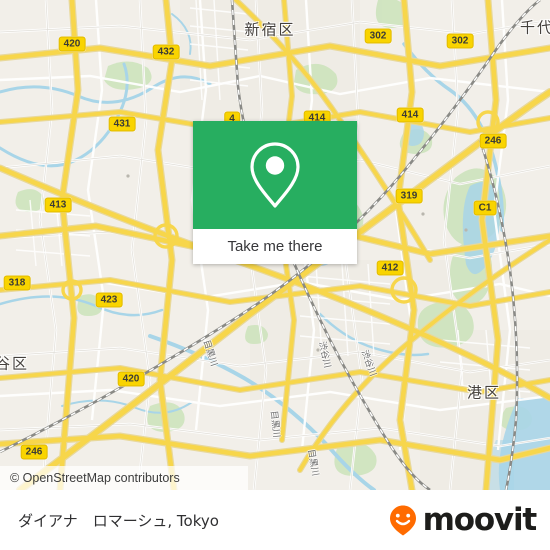 The height and width of the screenshot is (550, 550). I want to click on footer-bar: ダイアナ ロマーシュ, Tokyo moovit, so click(275, 520).